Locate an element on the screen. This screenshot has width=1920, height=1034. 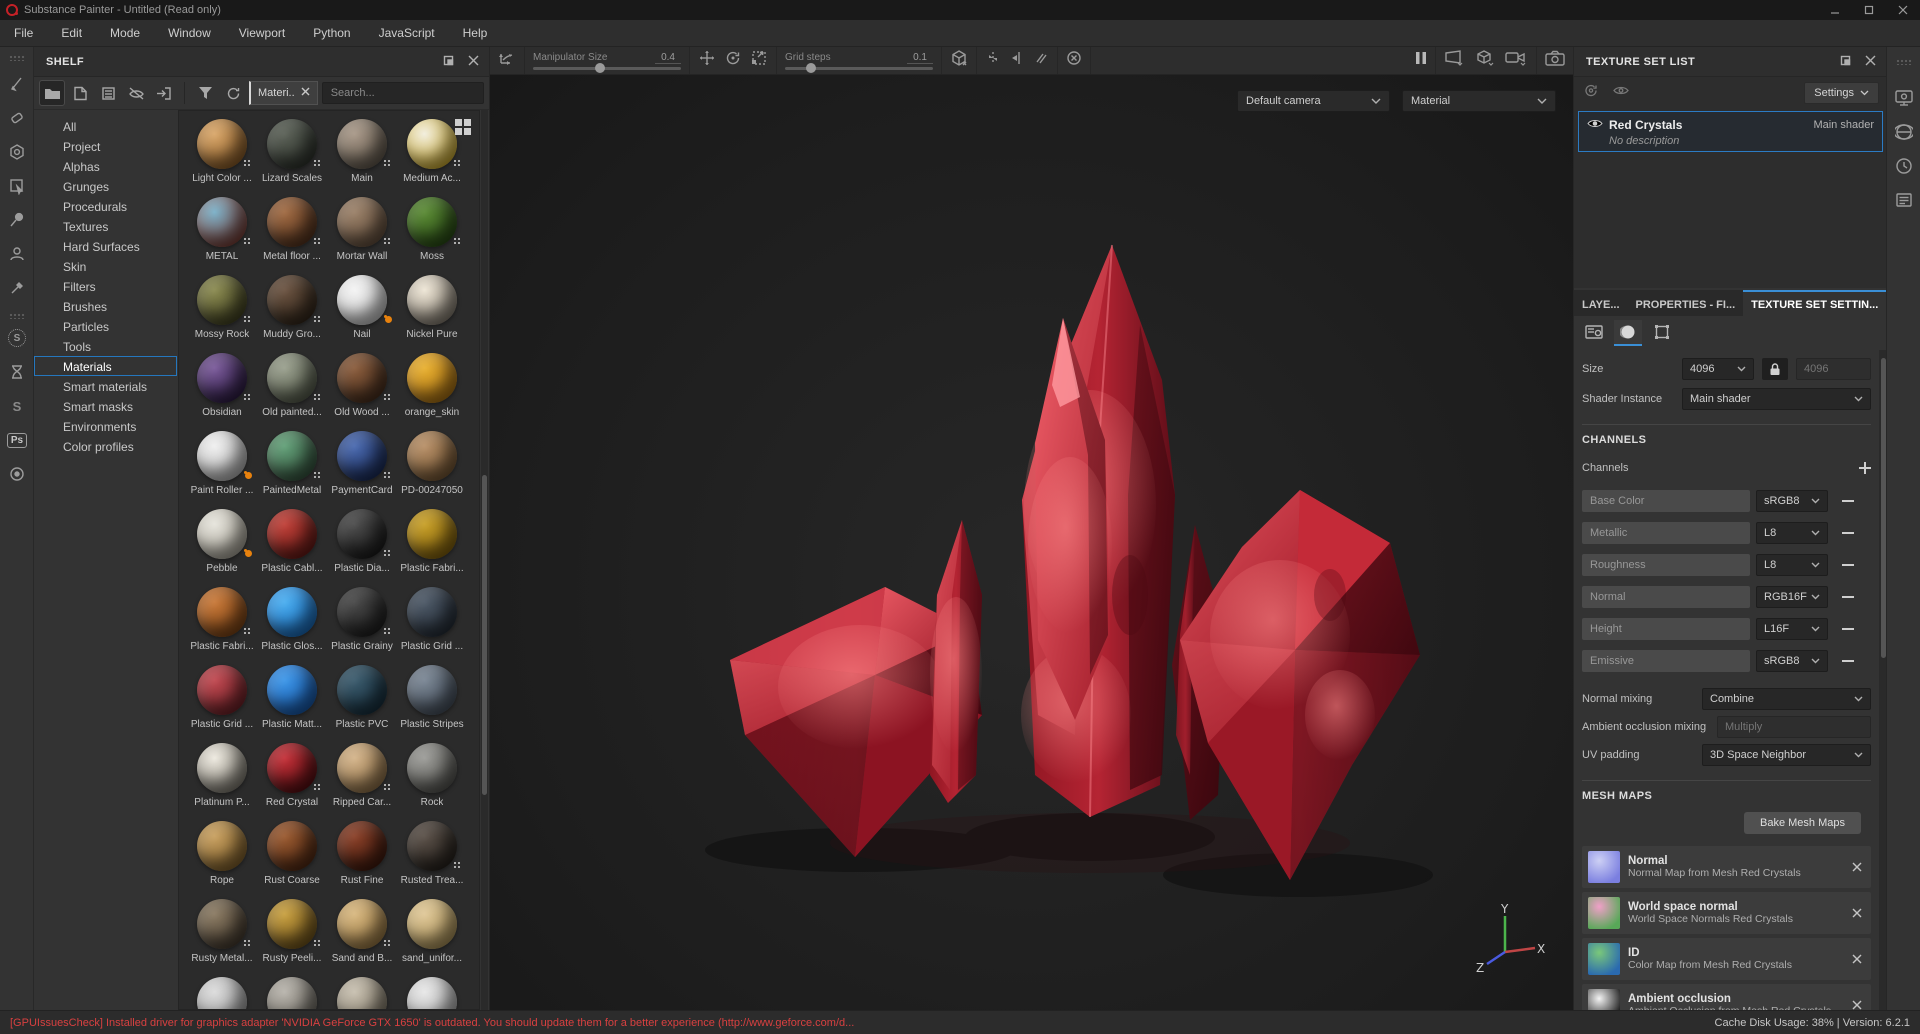
maximize-button is located at coordinates (1869, 10).